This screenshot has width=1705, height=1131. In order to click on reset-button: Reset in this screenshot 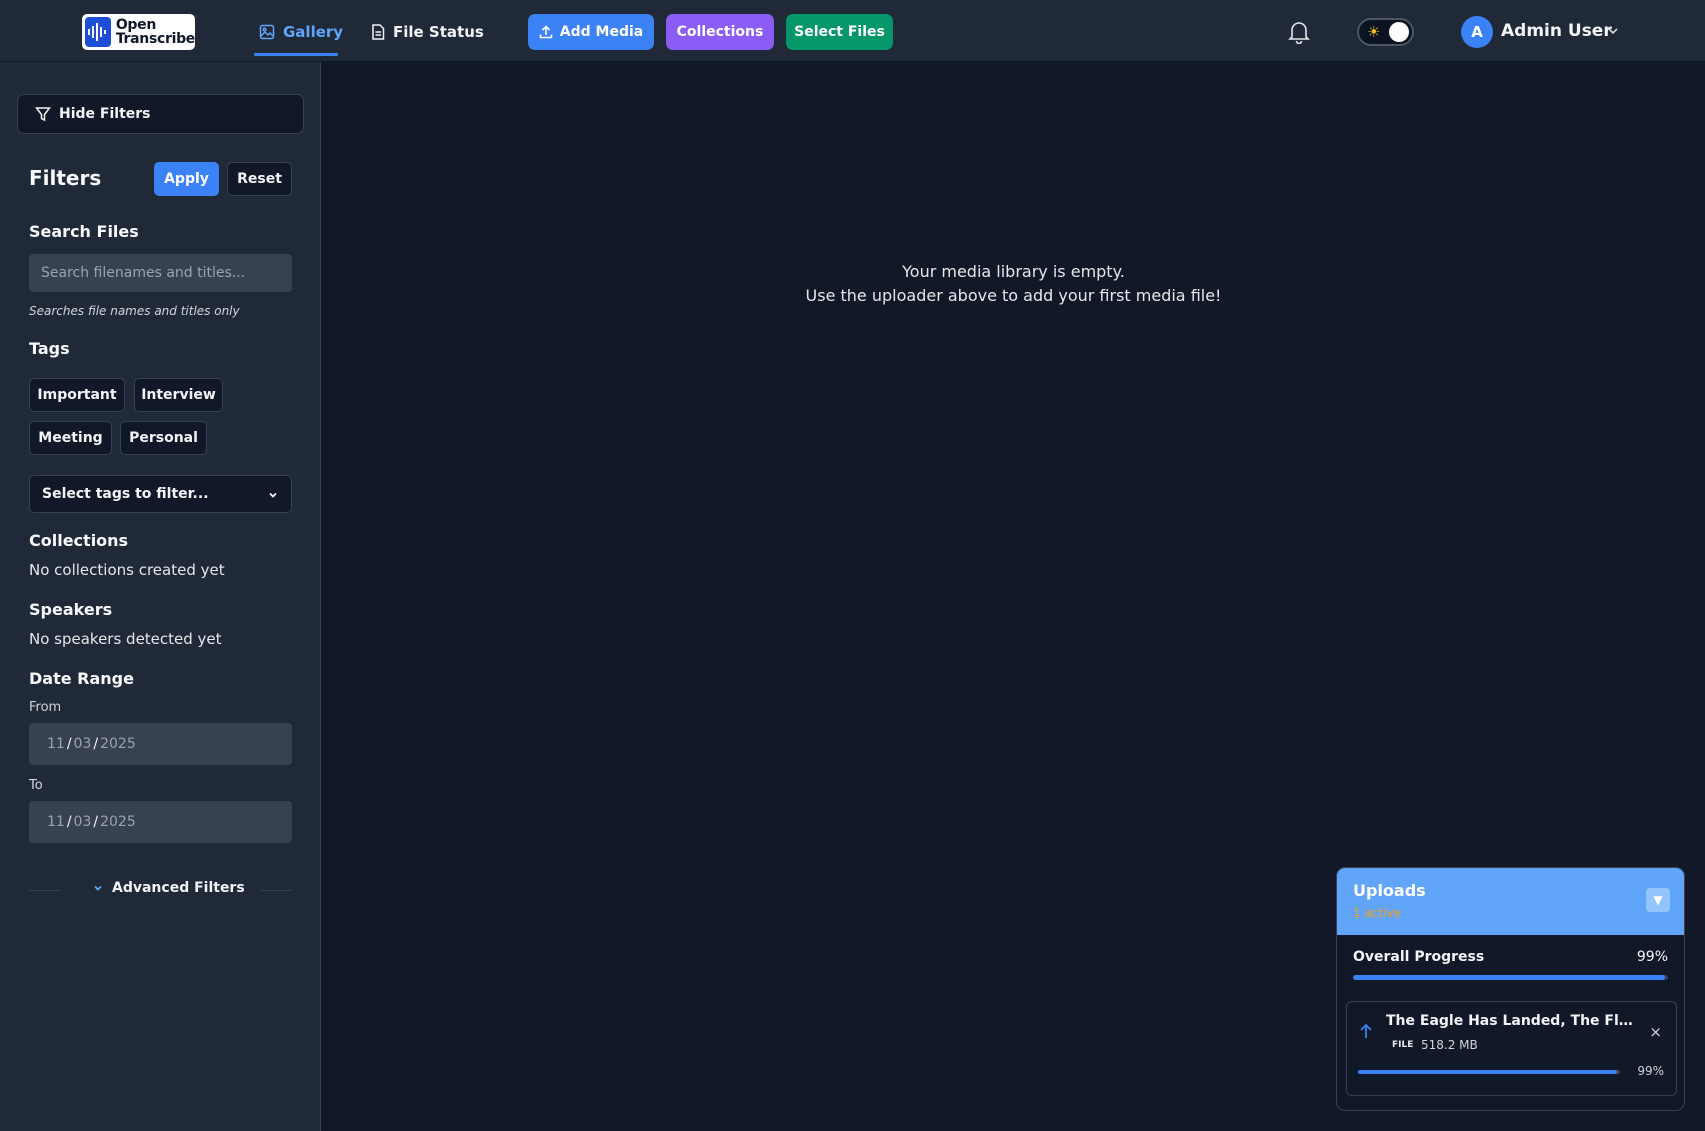, I will do `click(259, 179)`.